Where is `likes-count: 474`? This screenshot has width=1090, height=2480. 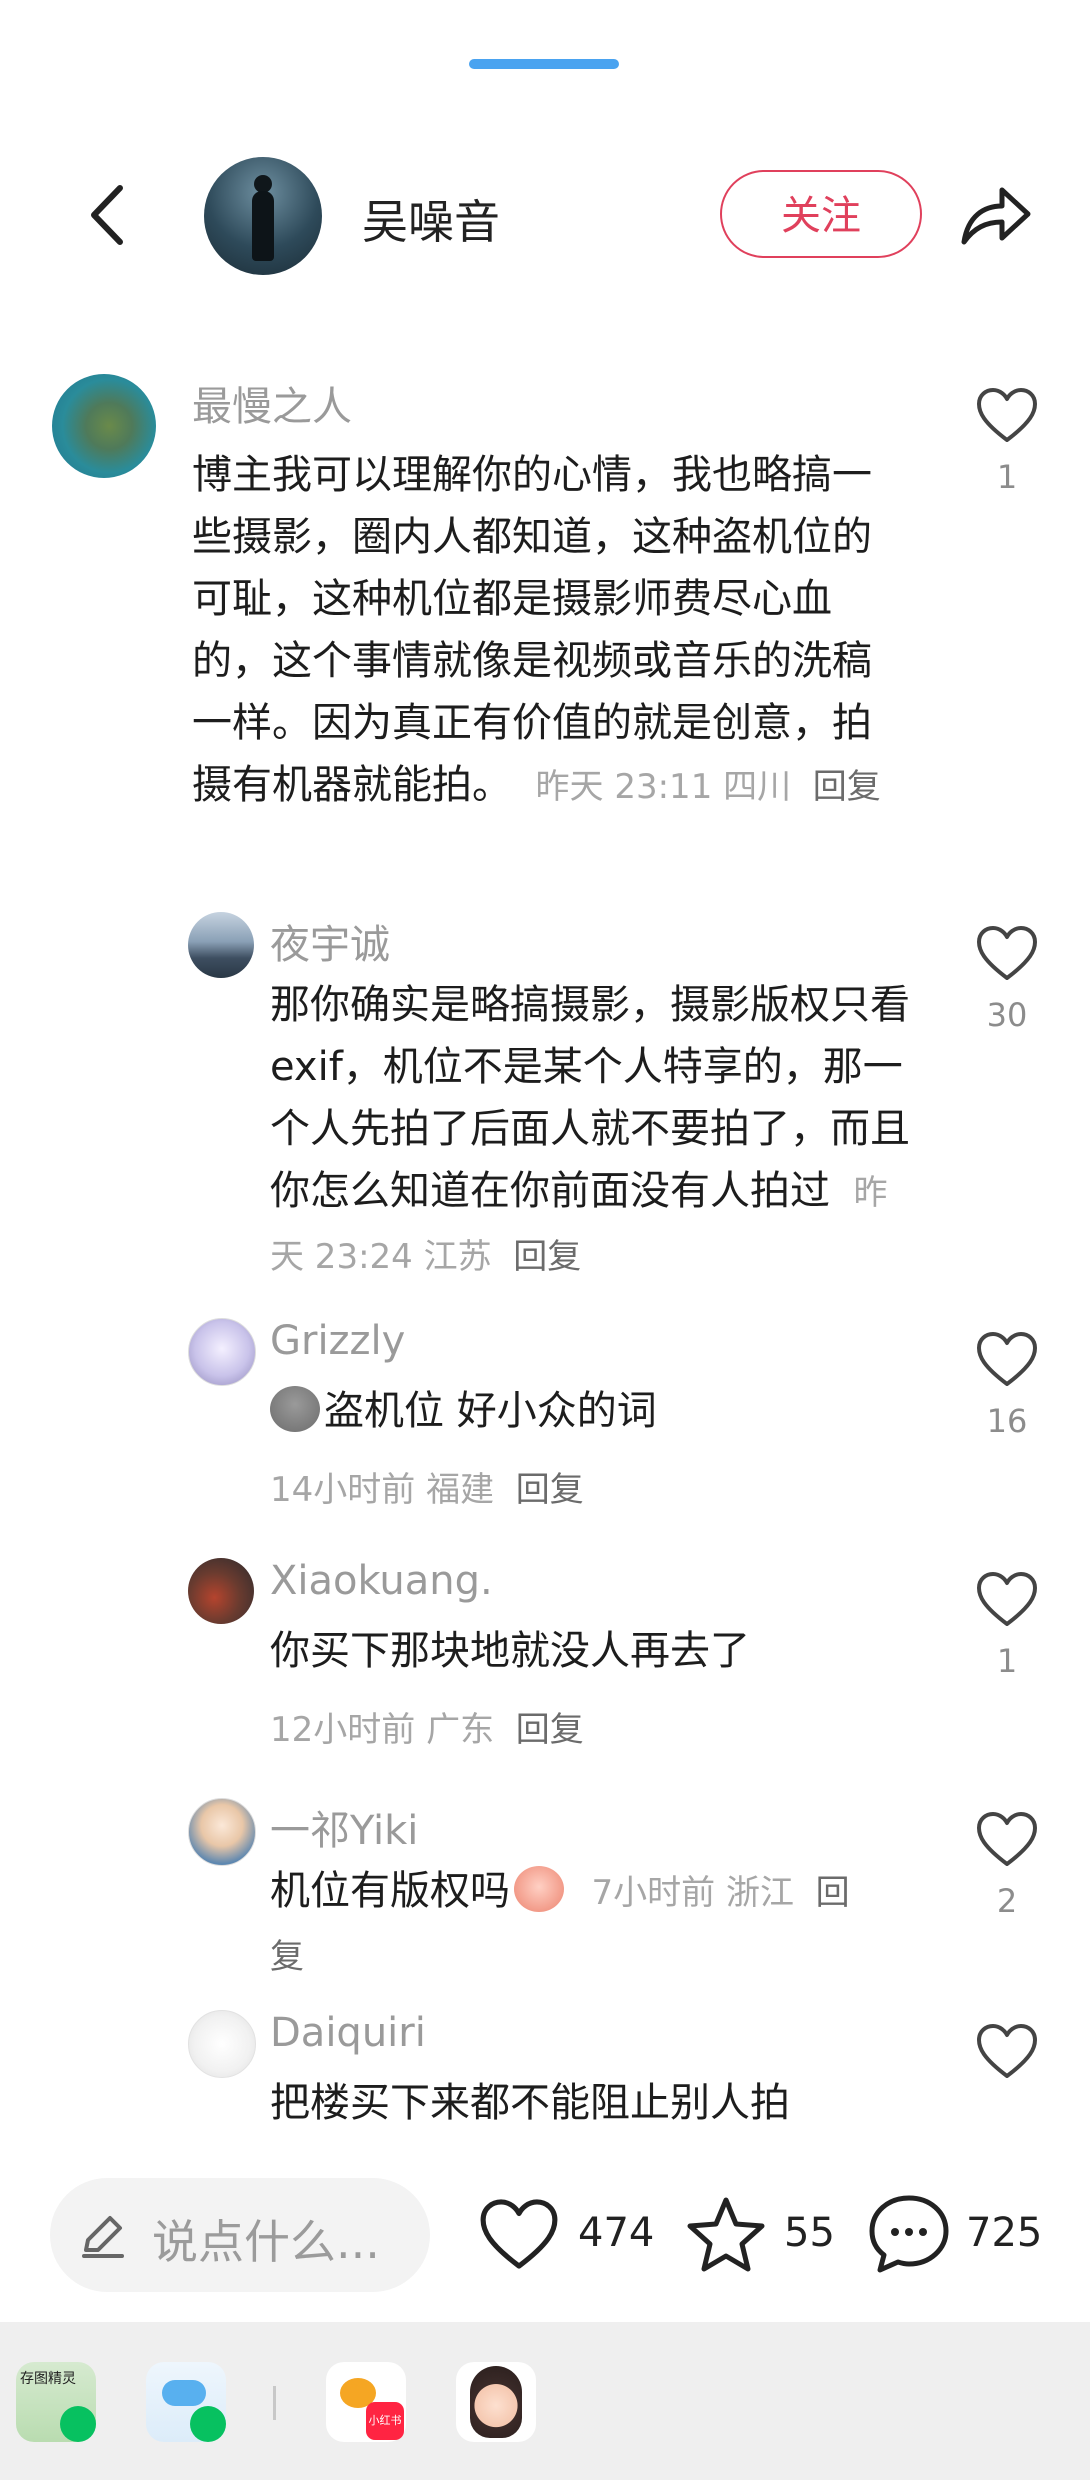
likes-count: 474 is located at coordinates (616, 2233).